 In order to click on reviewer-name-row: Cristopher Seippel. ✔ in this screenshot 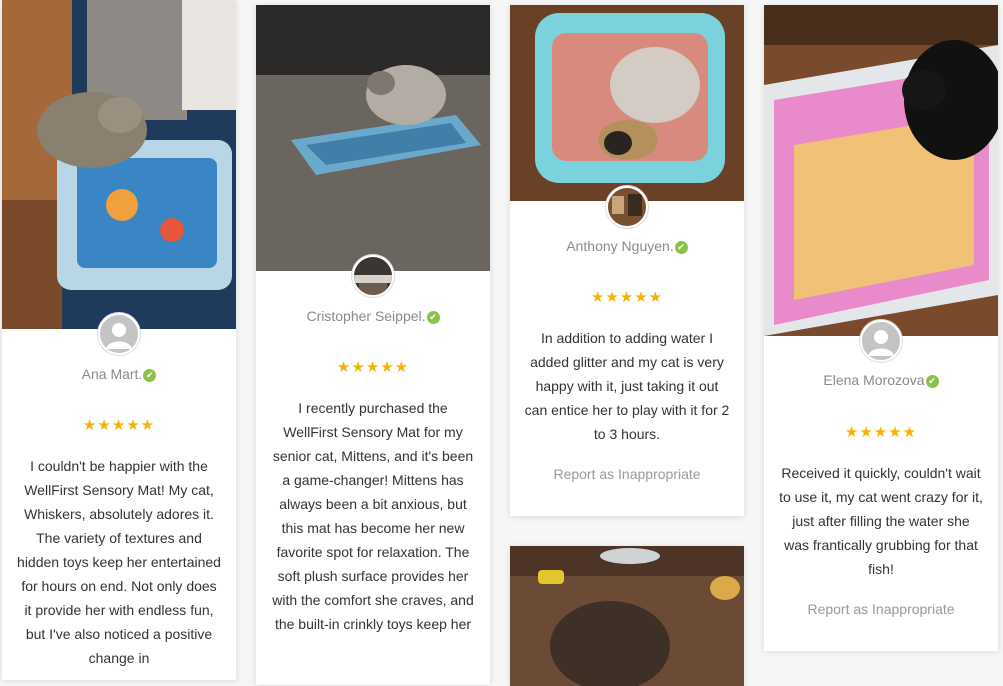, I will do `click(373, 316)`.